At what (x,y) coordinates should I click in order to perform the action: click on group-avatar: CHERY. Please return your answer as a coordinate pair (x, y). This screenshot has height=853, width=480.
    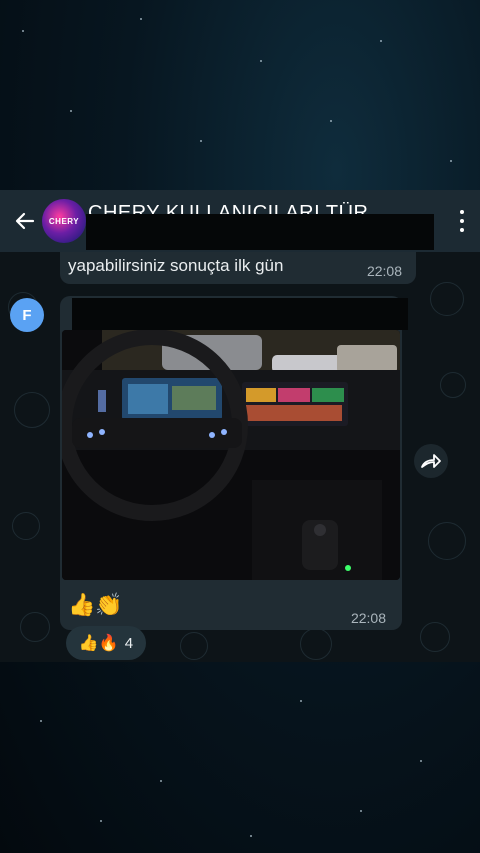
    Looking at the image, I should click on (64, 221).